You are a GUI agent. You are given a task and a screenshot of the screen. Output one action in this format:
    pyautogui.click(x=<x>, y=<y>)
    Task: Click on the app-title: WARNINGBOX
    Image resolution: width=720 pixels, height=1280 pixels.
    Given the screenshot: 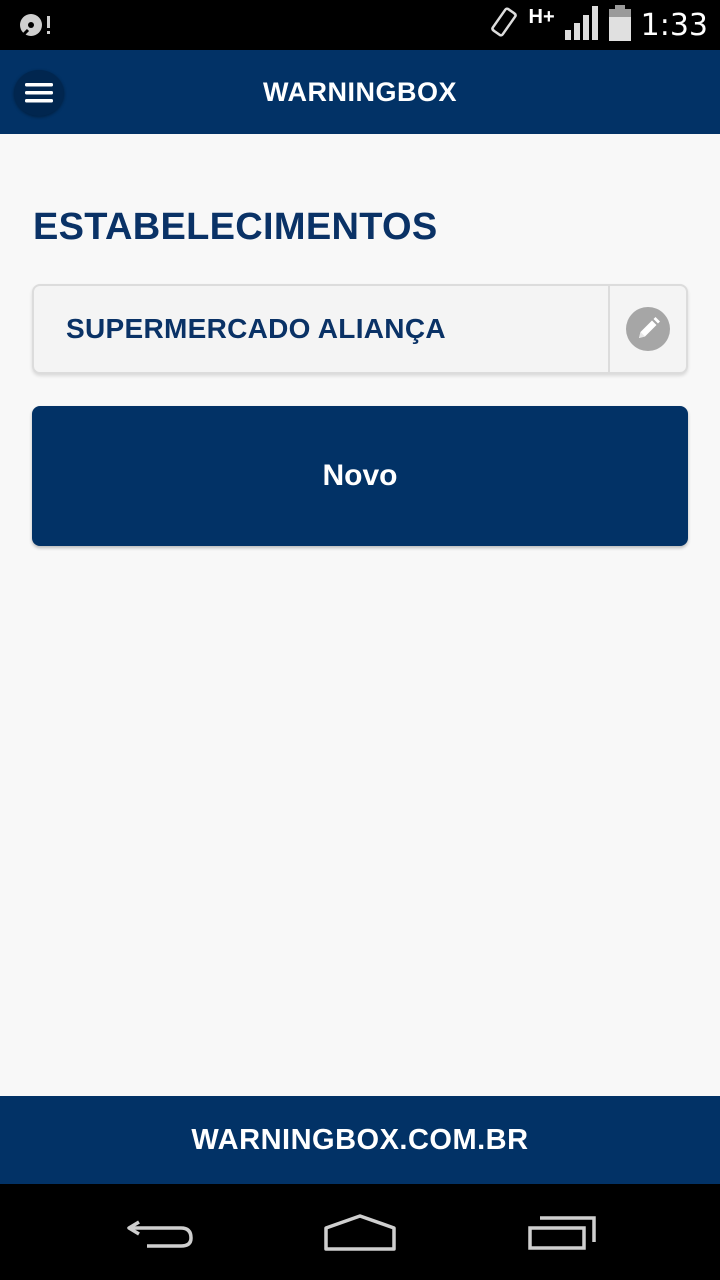 What is the action you would take?
    pyautogui.click(x=360, y=92)
    